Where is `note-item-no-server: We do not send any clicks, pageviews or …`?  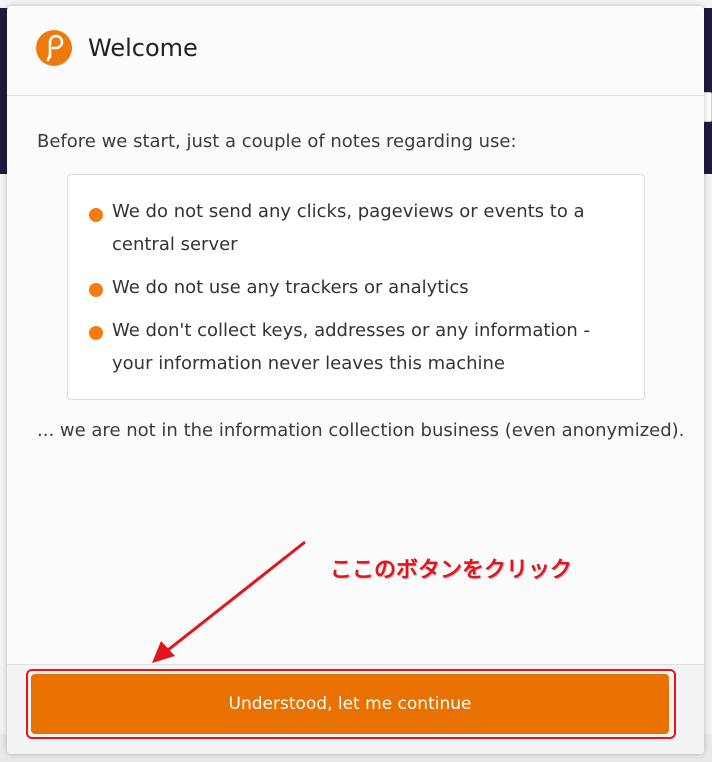 note-item-no-server: We do not send any clicks, pageviews or … is located at coordinates (348, 228).